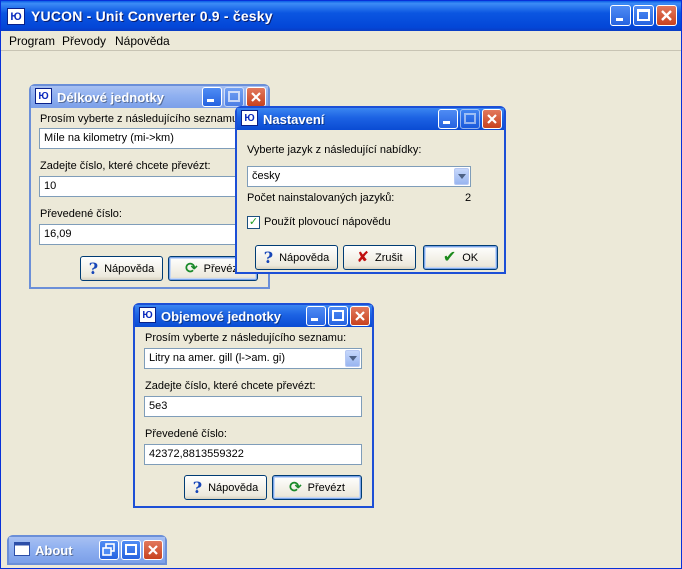 The height and width of the screenshot is (569, 682). I want to click on cancel-icon: ✘, so click(363, 257).